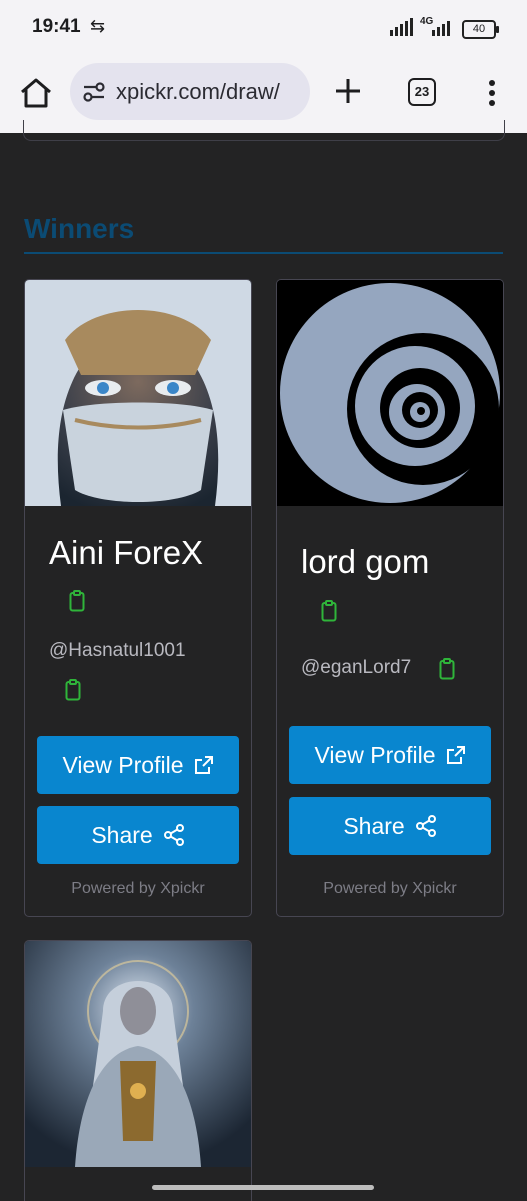 The height and width of the screenshot is (1201, 527). I want to click on winner-card, so click(138, 1070).